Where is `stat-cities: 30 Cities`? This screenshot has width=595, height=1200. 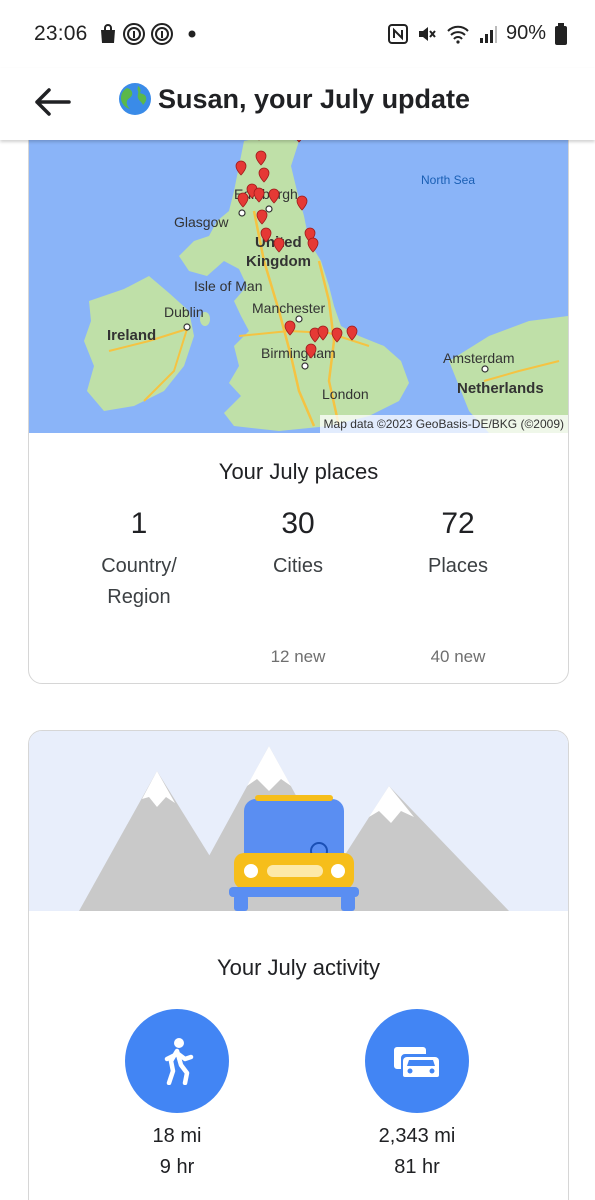
stat-cities: 30 Cities is located at coordinates (298, 544).